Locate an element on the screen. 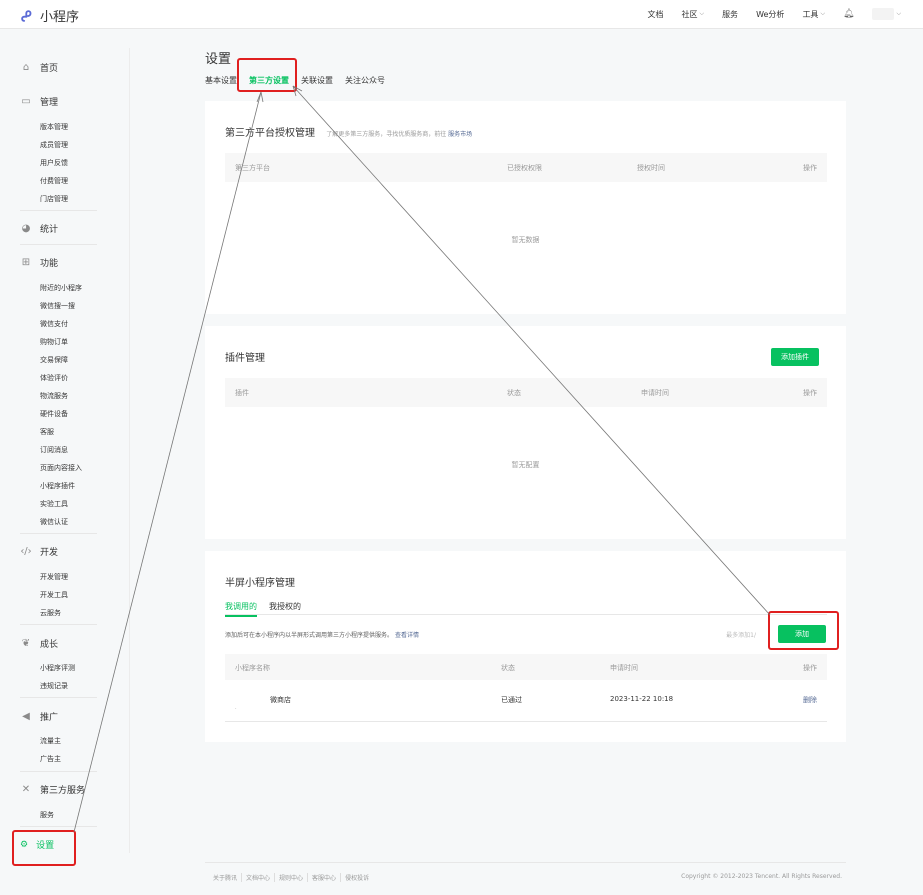  col-name: 小程序名称 is located at coordinates (252, 668).